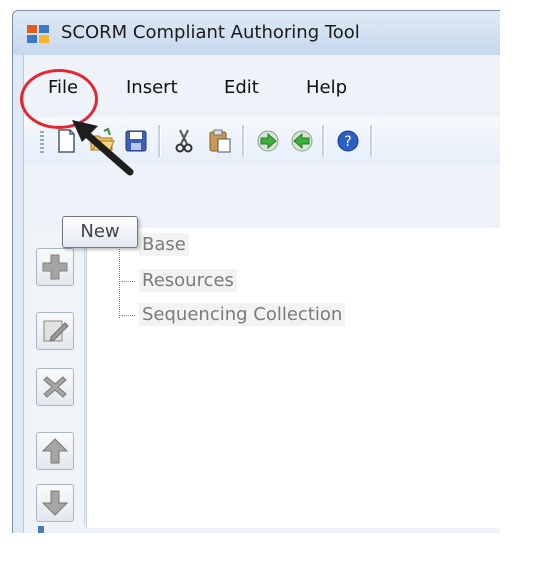  I want to click on torn-edge-bottom, so click(270, 553).